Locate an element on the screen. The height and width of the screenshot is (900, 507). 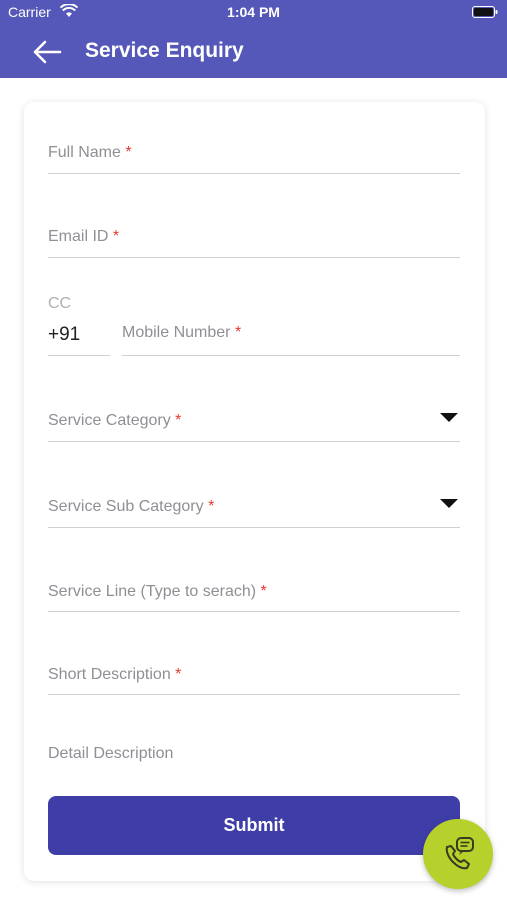
full-name-field: Full Name * is located at coordinates (254, 156).